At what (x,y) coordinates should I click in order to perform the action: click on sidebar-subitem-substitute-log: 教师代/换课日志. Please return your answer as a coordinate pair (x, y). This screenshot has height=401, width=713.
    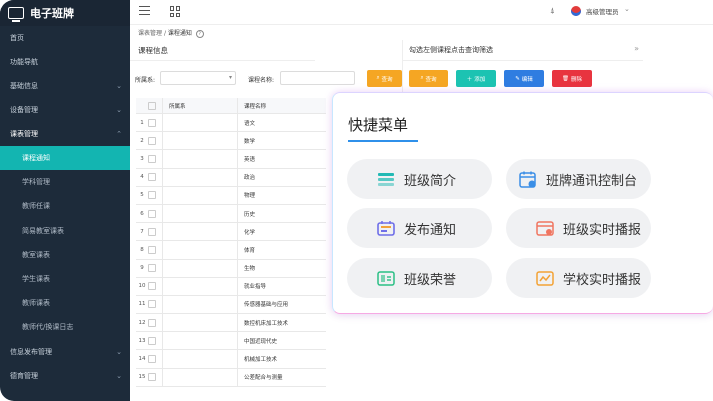
    Looking at the image, I should click on (65, 327).